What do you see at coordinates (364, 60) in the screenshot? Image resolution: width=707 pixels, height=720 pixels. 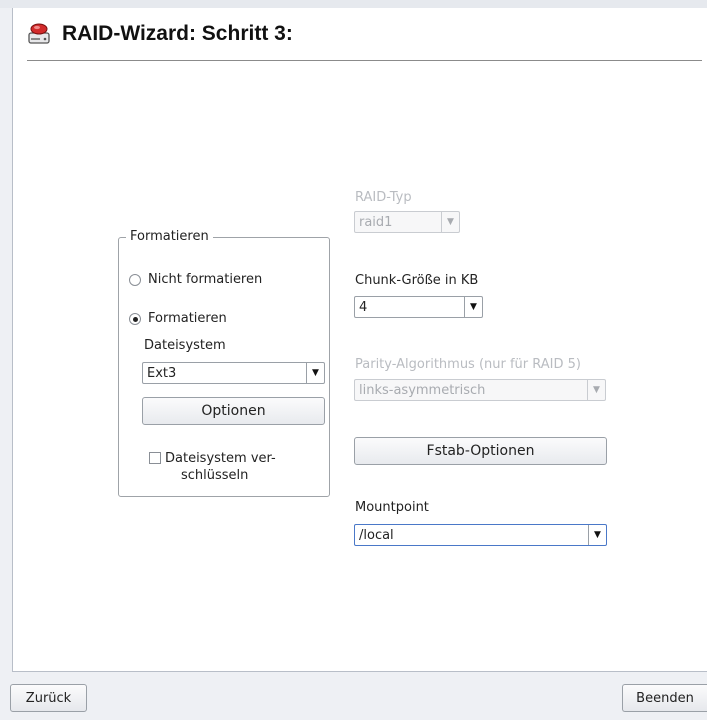 I see `title-divider` at bounding box center [364, 60].